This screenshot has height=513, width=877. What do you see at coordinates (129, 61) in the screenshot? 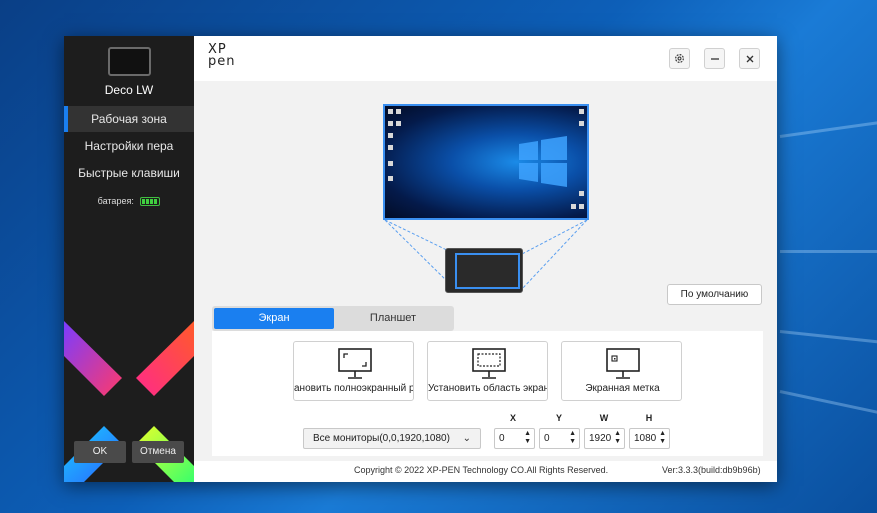
I see `device-thumbnail` at bounding box center [129, 61].